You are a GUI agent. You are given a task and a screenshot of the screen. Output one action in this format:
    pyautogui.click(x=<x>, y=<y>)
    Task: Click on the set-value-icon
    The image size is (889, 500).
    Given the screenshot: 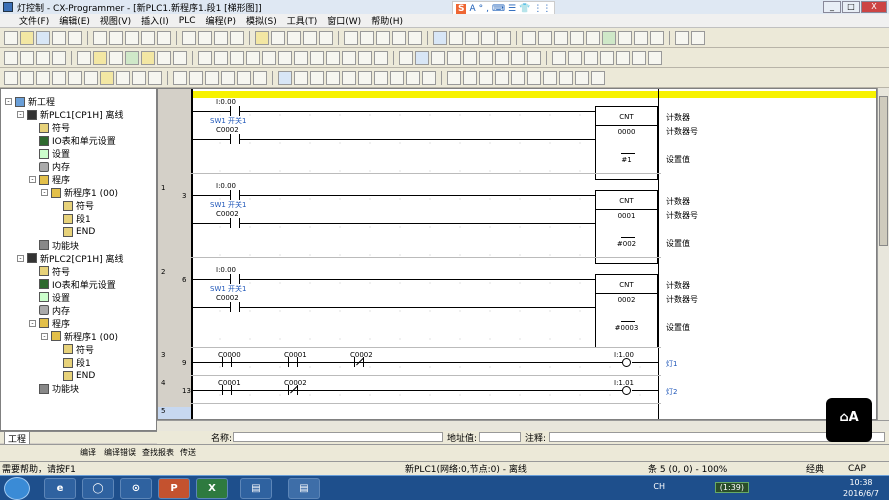 What is the action you would take?
    pyautogui.click(x=228, y=77)
    